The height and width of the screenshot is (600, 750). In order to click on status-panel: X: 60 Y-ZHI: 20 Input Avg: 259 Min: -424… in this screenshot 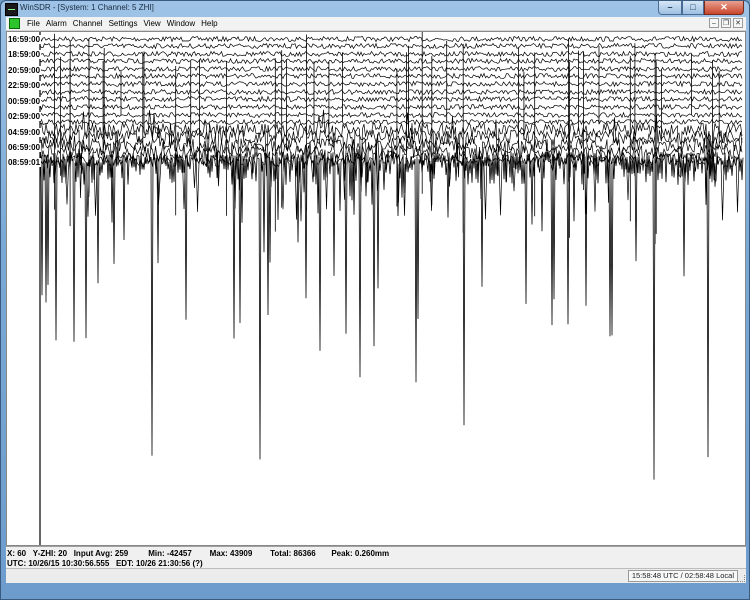, I will do `click(376, 557)`.